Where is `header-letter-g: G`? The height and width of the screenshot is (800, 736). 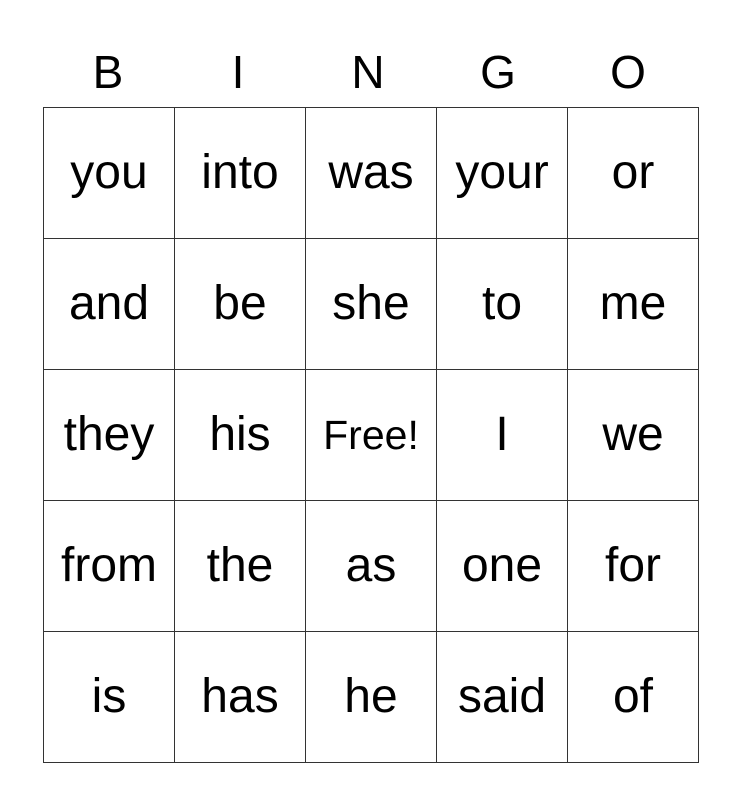
header-letter-g: G is located at coordinates (498, 72).